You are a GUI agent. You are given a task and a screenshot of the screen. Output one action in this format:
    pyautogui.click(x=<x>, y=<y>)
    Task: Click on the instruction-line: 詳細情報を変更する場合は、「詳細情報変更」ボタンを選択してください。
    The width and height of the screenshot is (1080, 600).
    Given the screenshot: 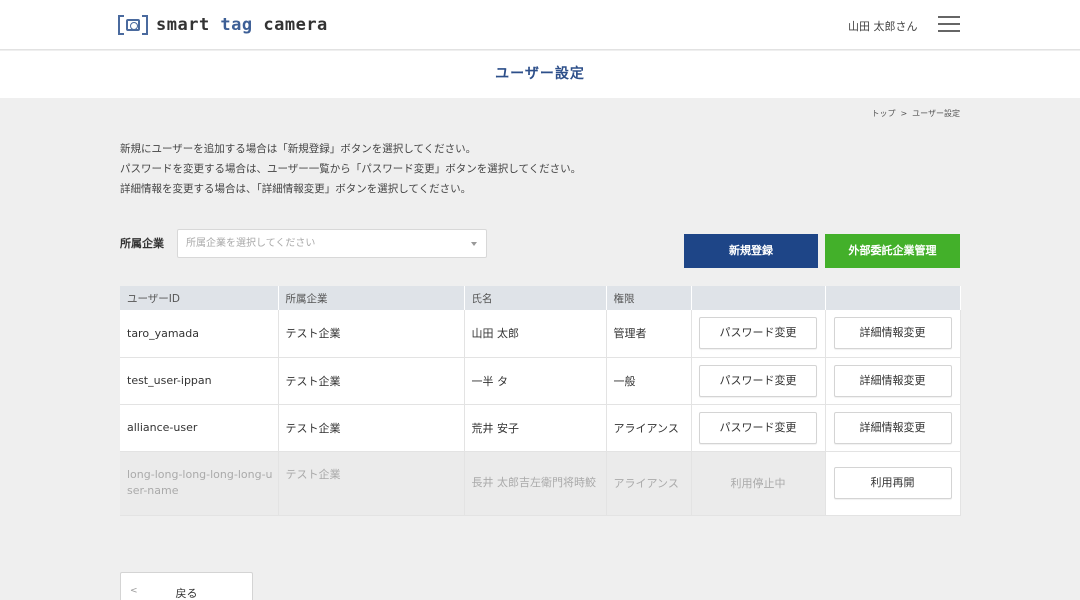 What is the action you would take?
    pyautogui.click(x=296, y=189)
    